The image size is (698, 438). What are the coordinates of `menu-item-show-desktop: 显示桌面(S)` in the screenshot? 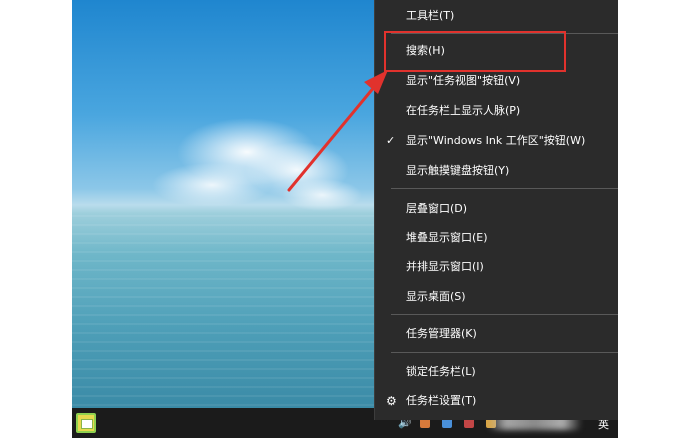 It's located at (496, 297).